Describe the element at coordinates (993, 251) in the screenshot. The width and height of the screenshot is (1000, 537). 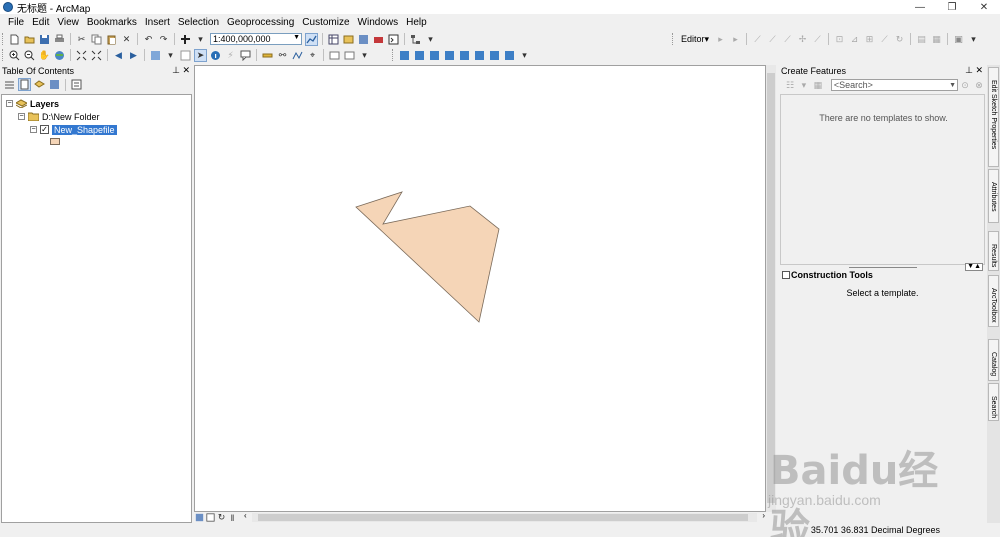
I see `tab-results: Results` at that location.